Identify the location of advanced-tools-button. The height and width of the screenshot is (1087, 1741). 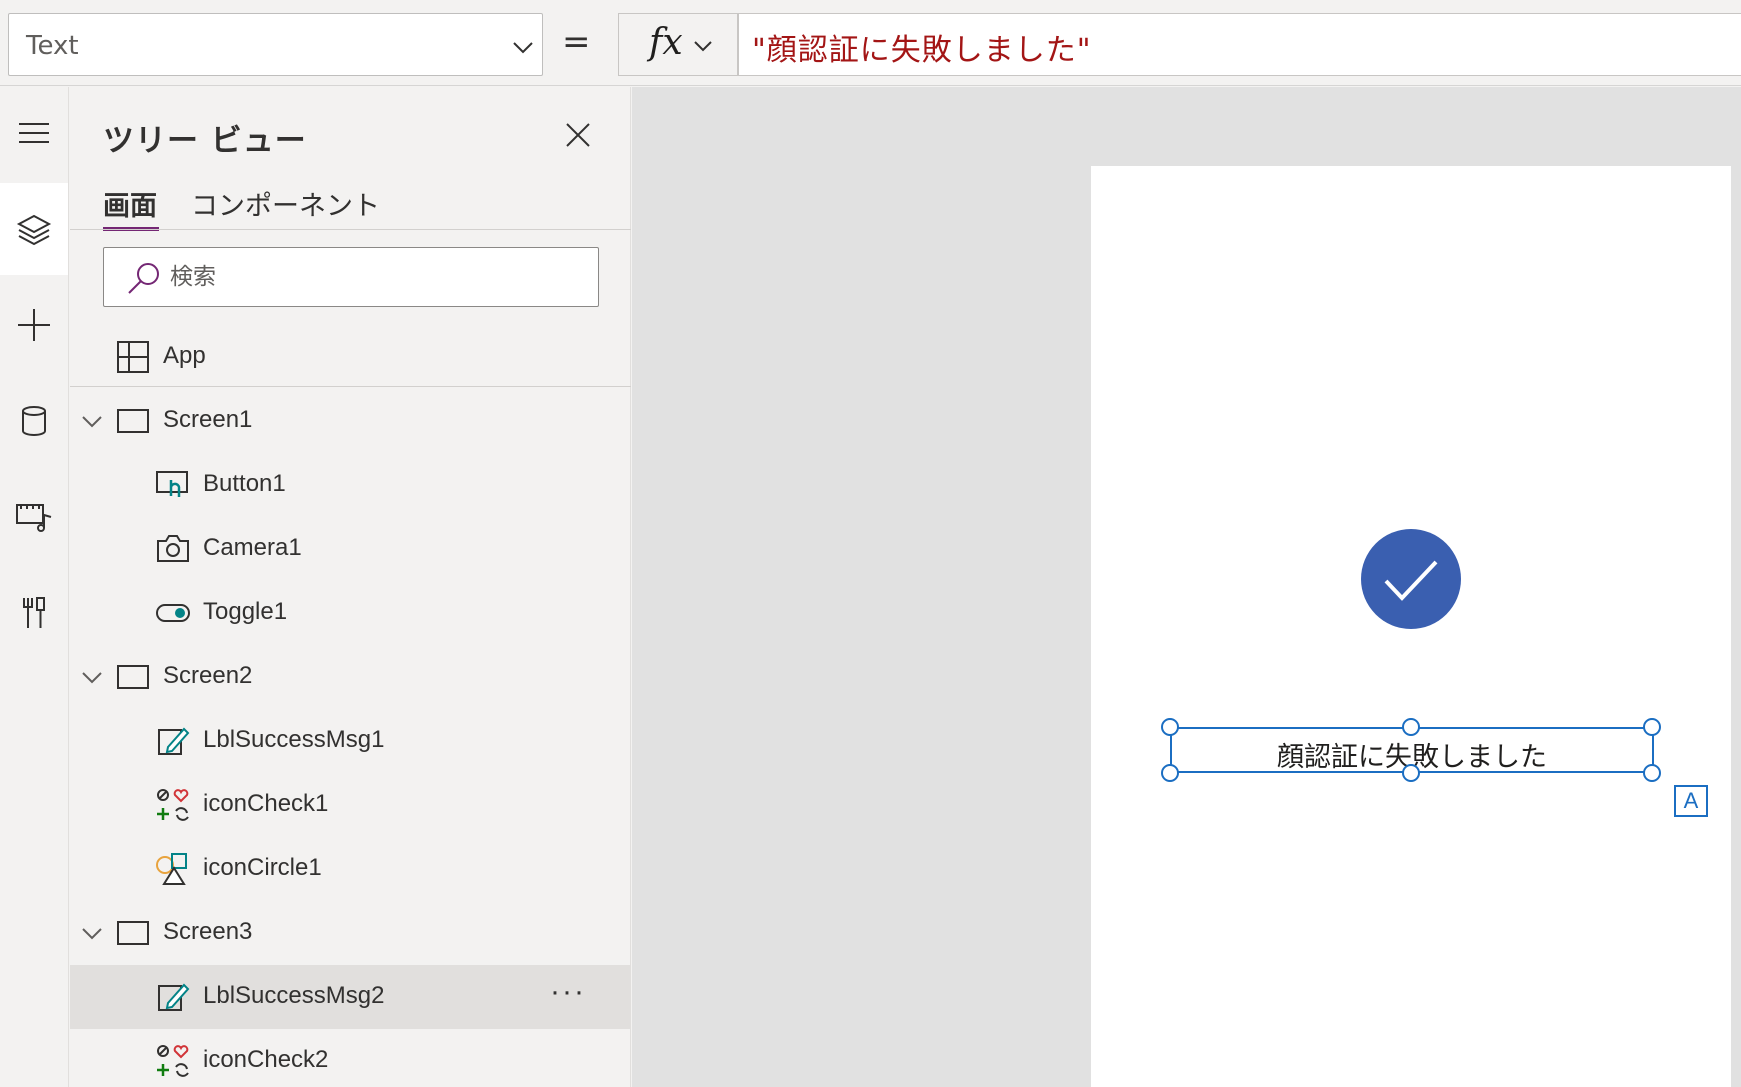
(34, 613).